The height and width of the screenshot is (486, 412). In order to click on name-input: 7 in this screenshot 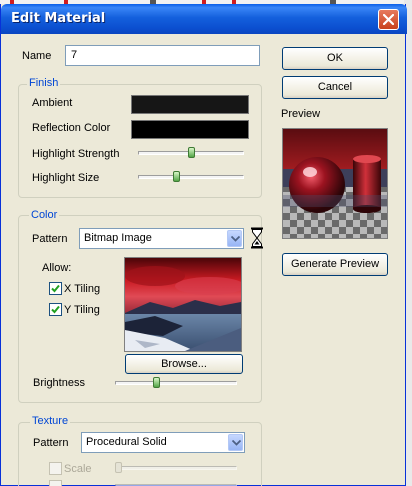, I will do `click(162, 55)`.